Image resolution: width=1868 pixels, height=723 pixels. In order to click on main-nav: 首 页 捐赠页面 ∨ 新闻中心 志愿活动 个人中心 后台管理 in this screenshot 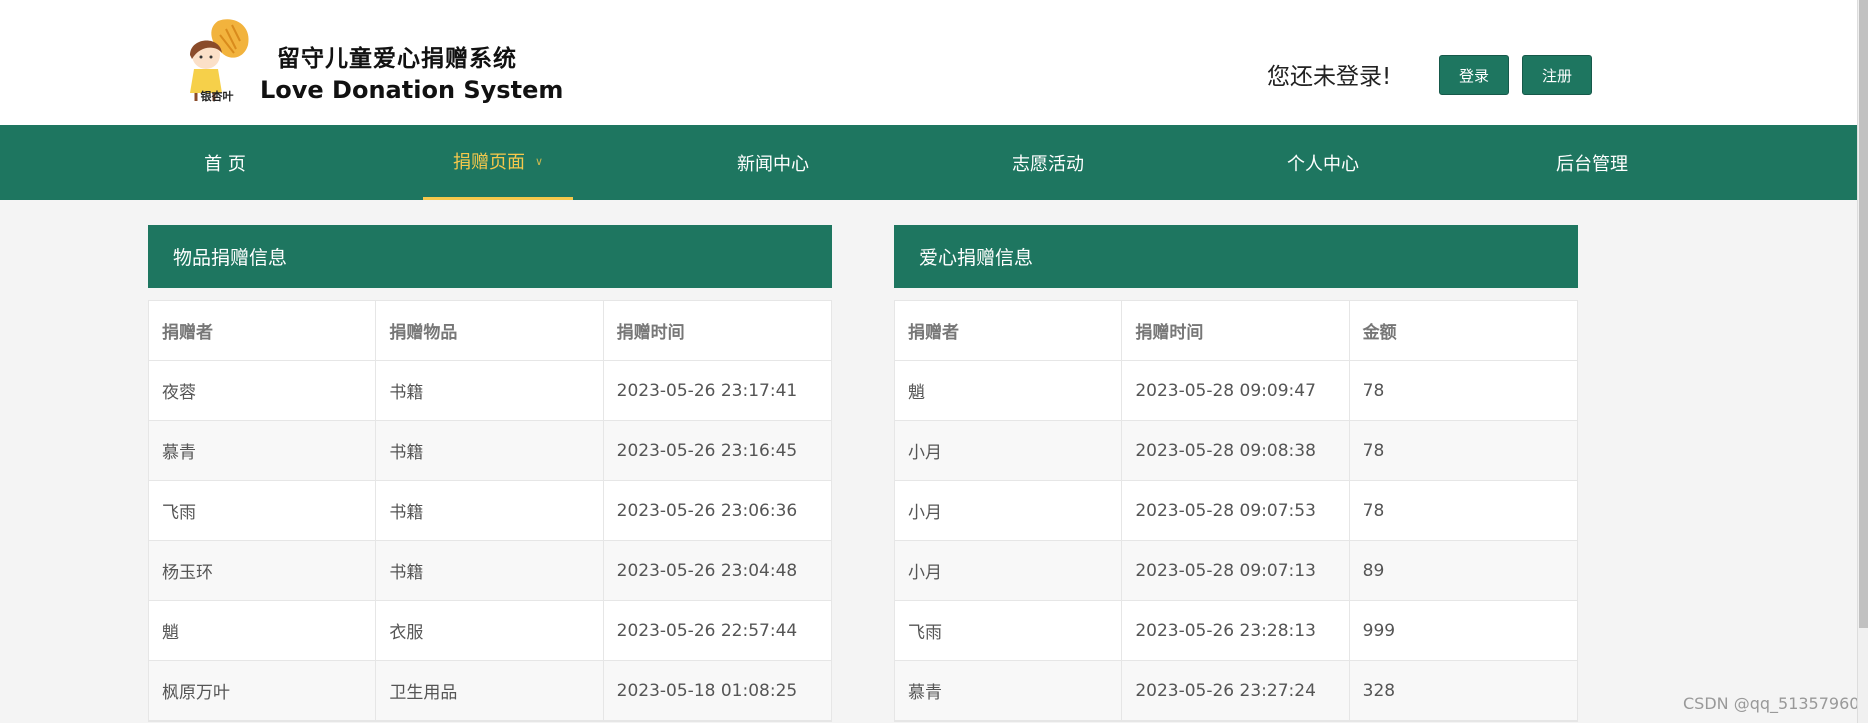, I will do `click(928, 162)`.